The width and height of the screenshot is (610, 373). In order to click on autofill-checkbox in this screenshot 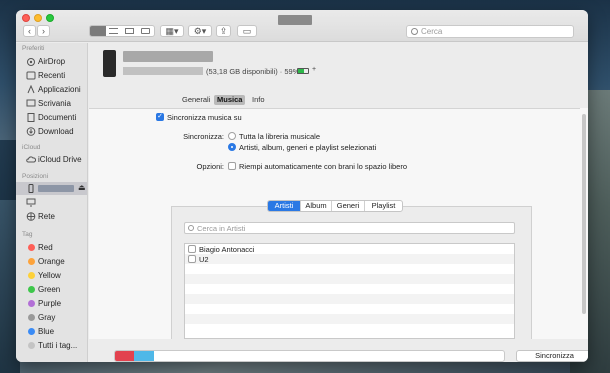, I will do `click(232, 166)`.